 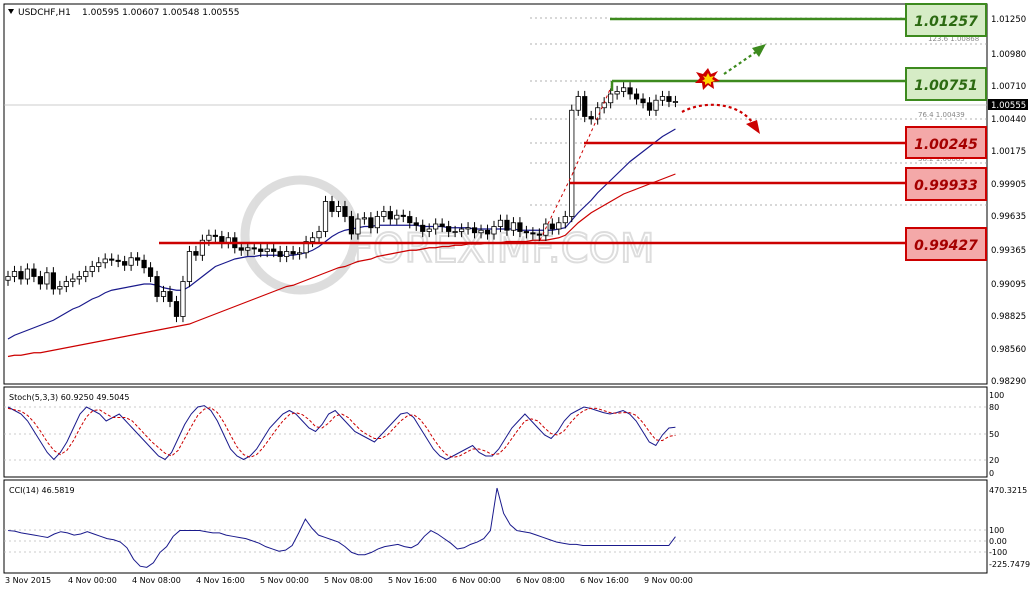 I want to click on price-tick-label: 1.00710, so click(x=1008, y=87).